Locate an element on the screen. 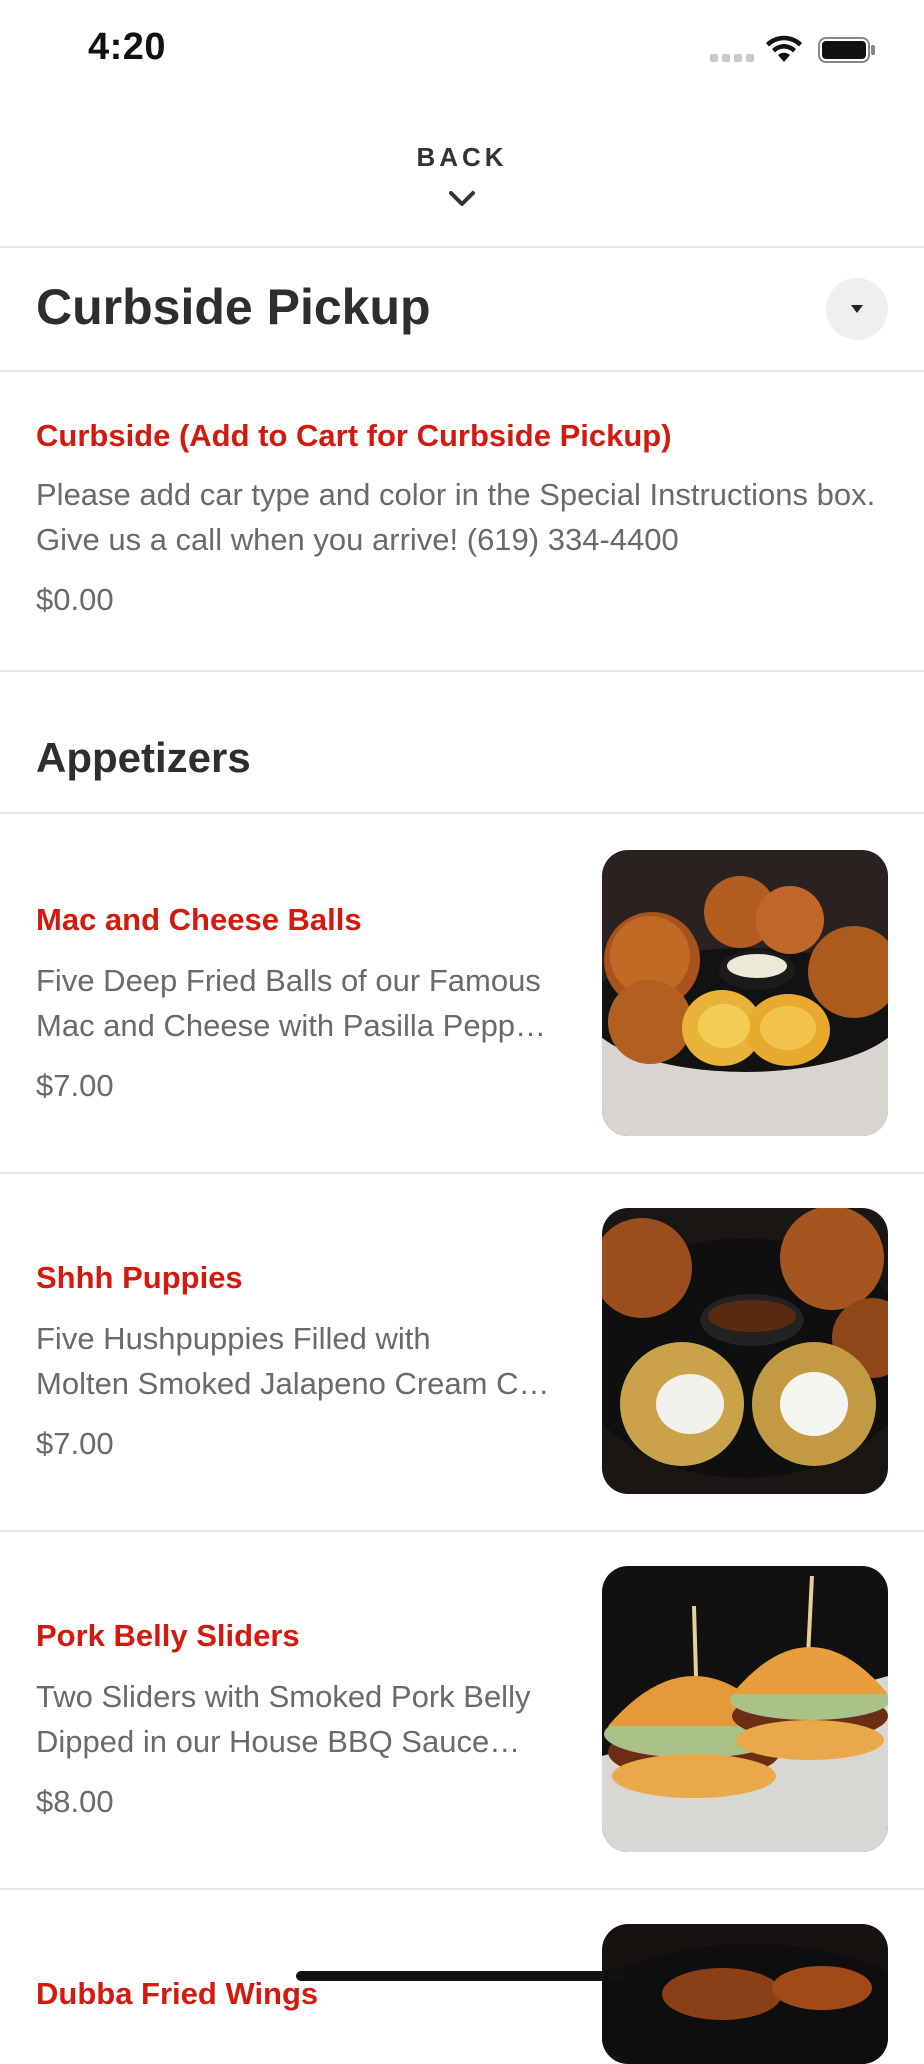 The width and height of the screenshot is (924, 2064). item-description-line: Five Deep Fried Balls of our Famous is located at coordinates (288, 980).